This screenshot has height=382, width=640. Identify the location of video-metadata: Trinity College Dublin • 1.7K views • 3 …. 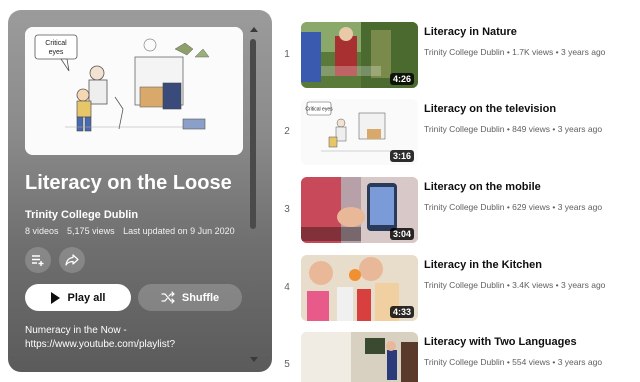
(515, 52).